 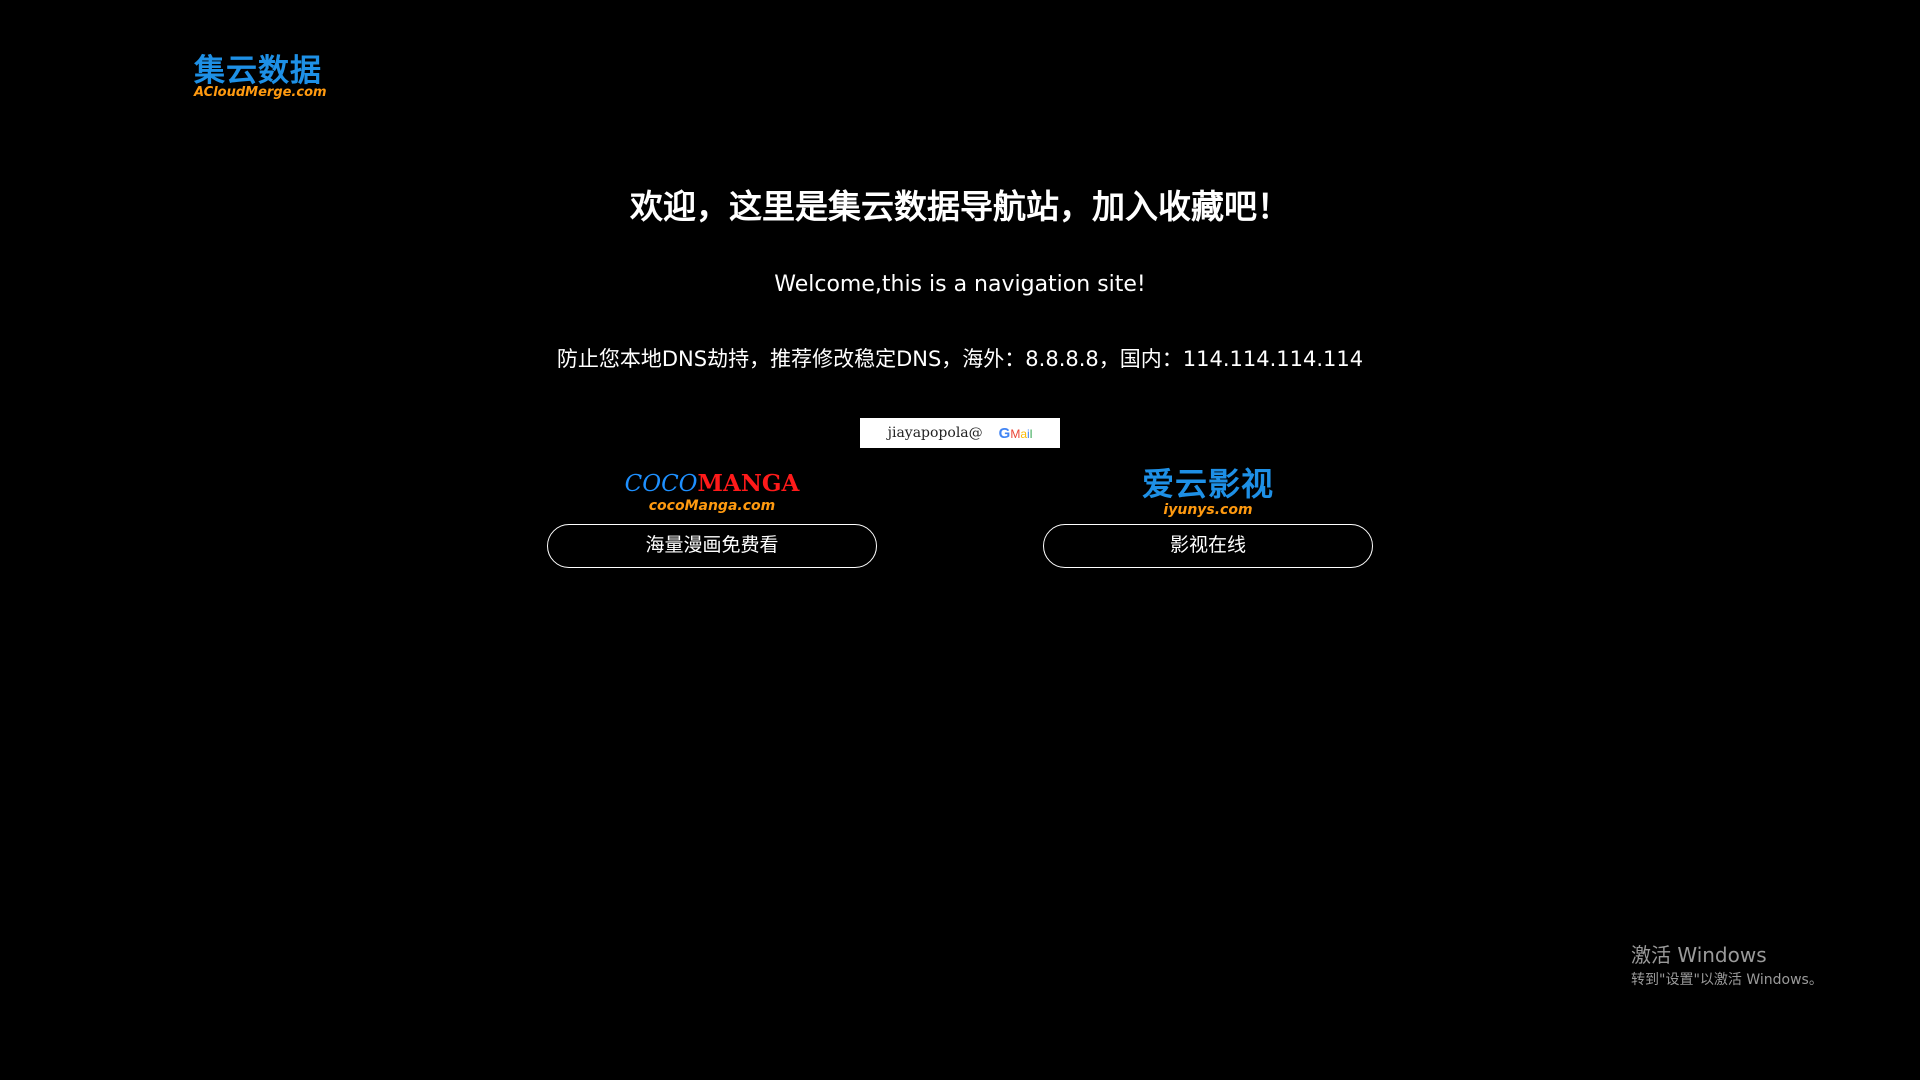 What do you see at coordinates (712, 483) in the screenshot?
I see `cocomanga-logo-title: COCOMANGA` at bounding box center [712, 483].